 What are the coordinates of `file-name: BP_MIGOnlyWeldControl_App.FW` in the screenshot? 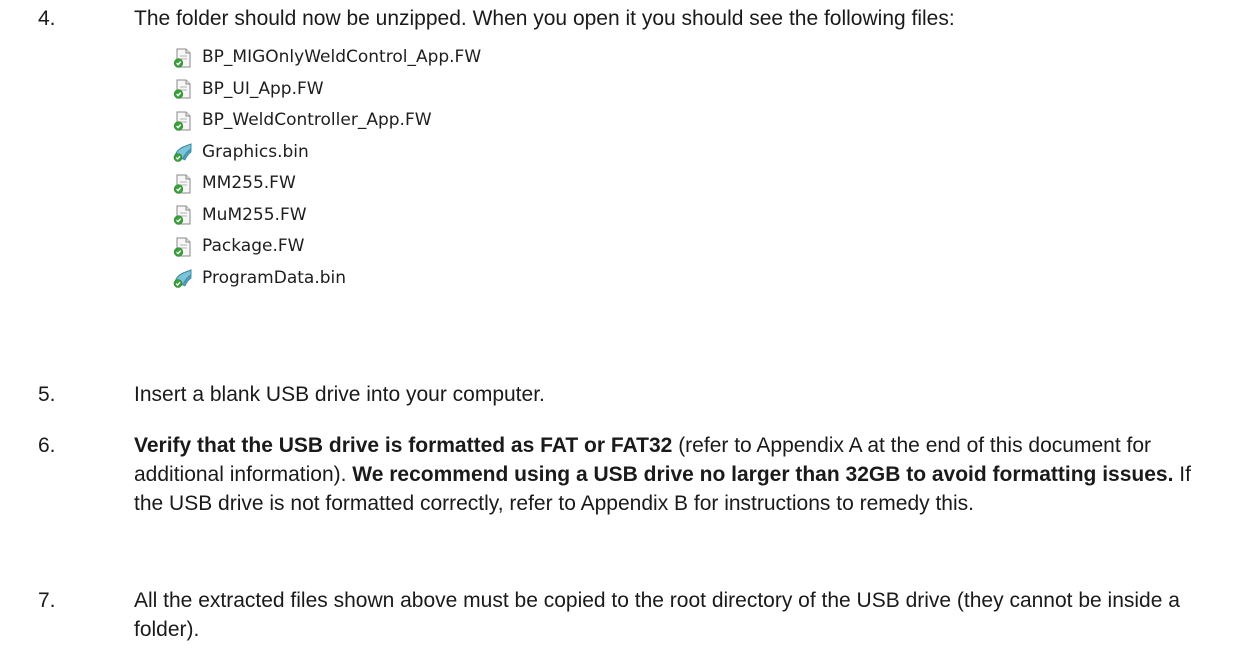 It's located at (342, 57).